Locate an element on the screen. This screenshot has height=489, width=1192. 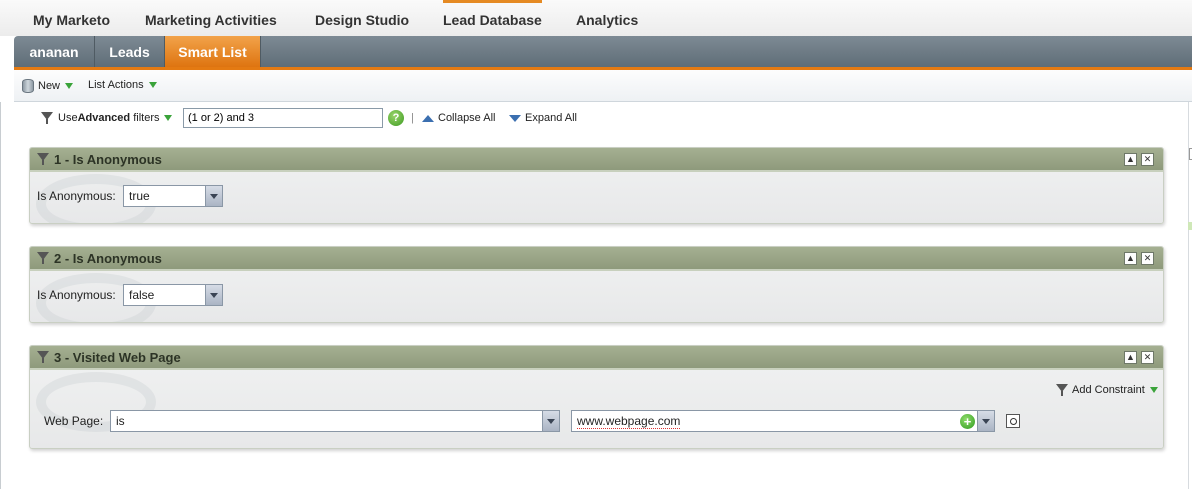
add-constraint-label: Add Constraint is located at coordinates (1108, 390).